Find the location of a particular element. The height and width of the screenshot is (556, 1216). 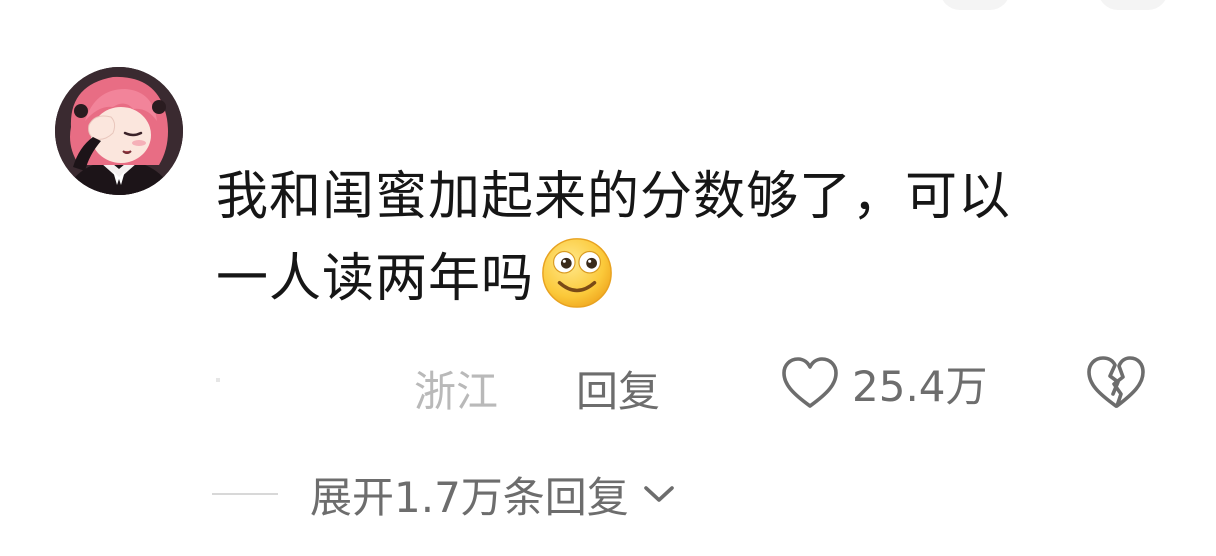

expand-replies-button: 展开1.7万条回复 is located at coordinates (444, 494).